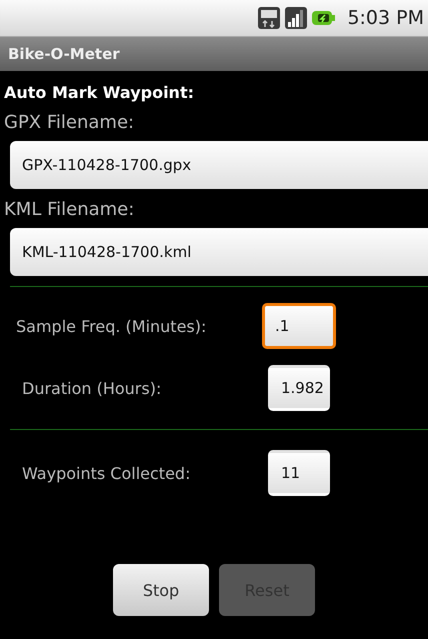 This screenshot has width=428, height=639. Describe the element at coordinates (385, 18) in the screenshot. I see `clock-time: 5:03 PM` at that location.